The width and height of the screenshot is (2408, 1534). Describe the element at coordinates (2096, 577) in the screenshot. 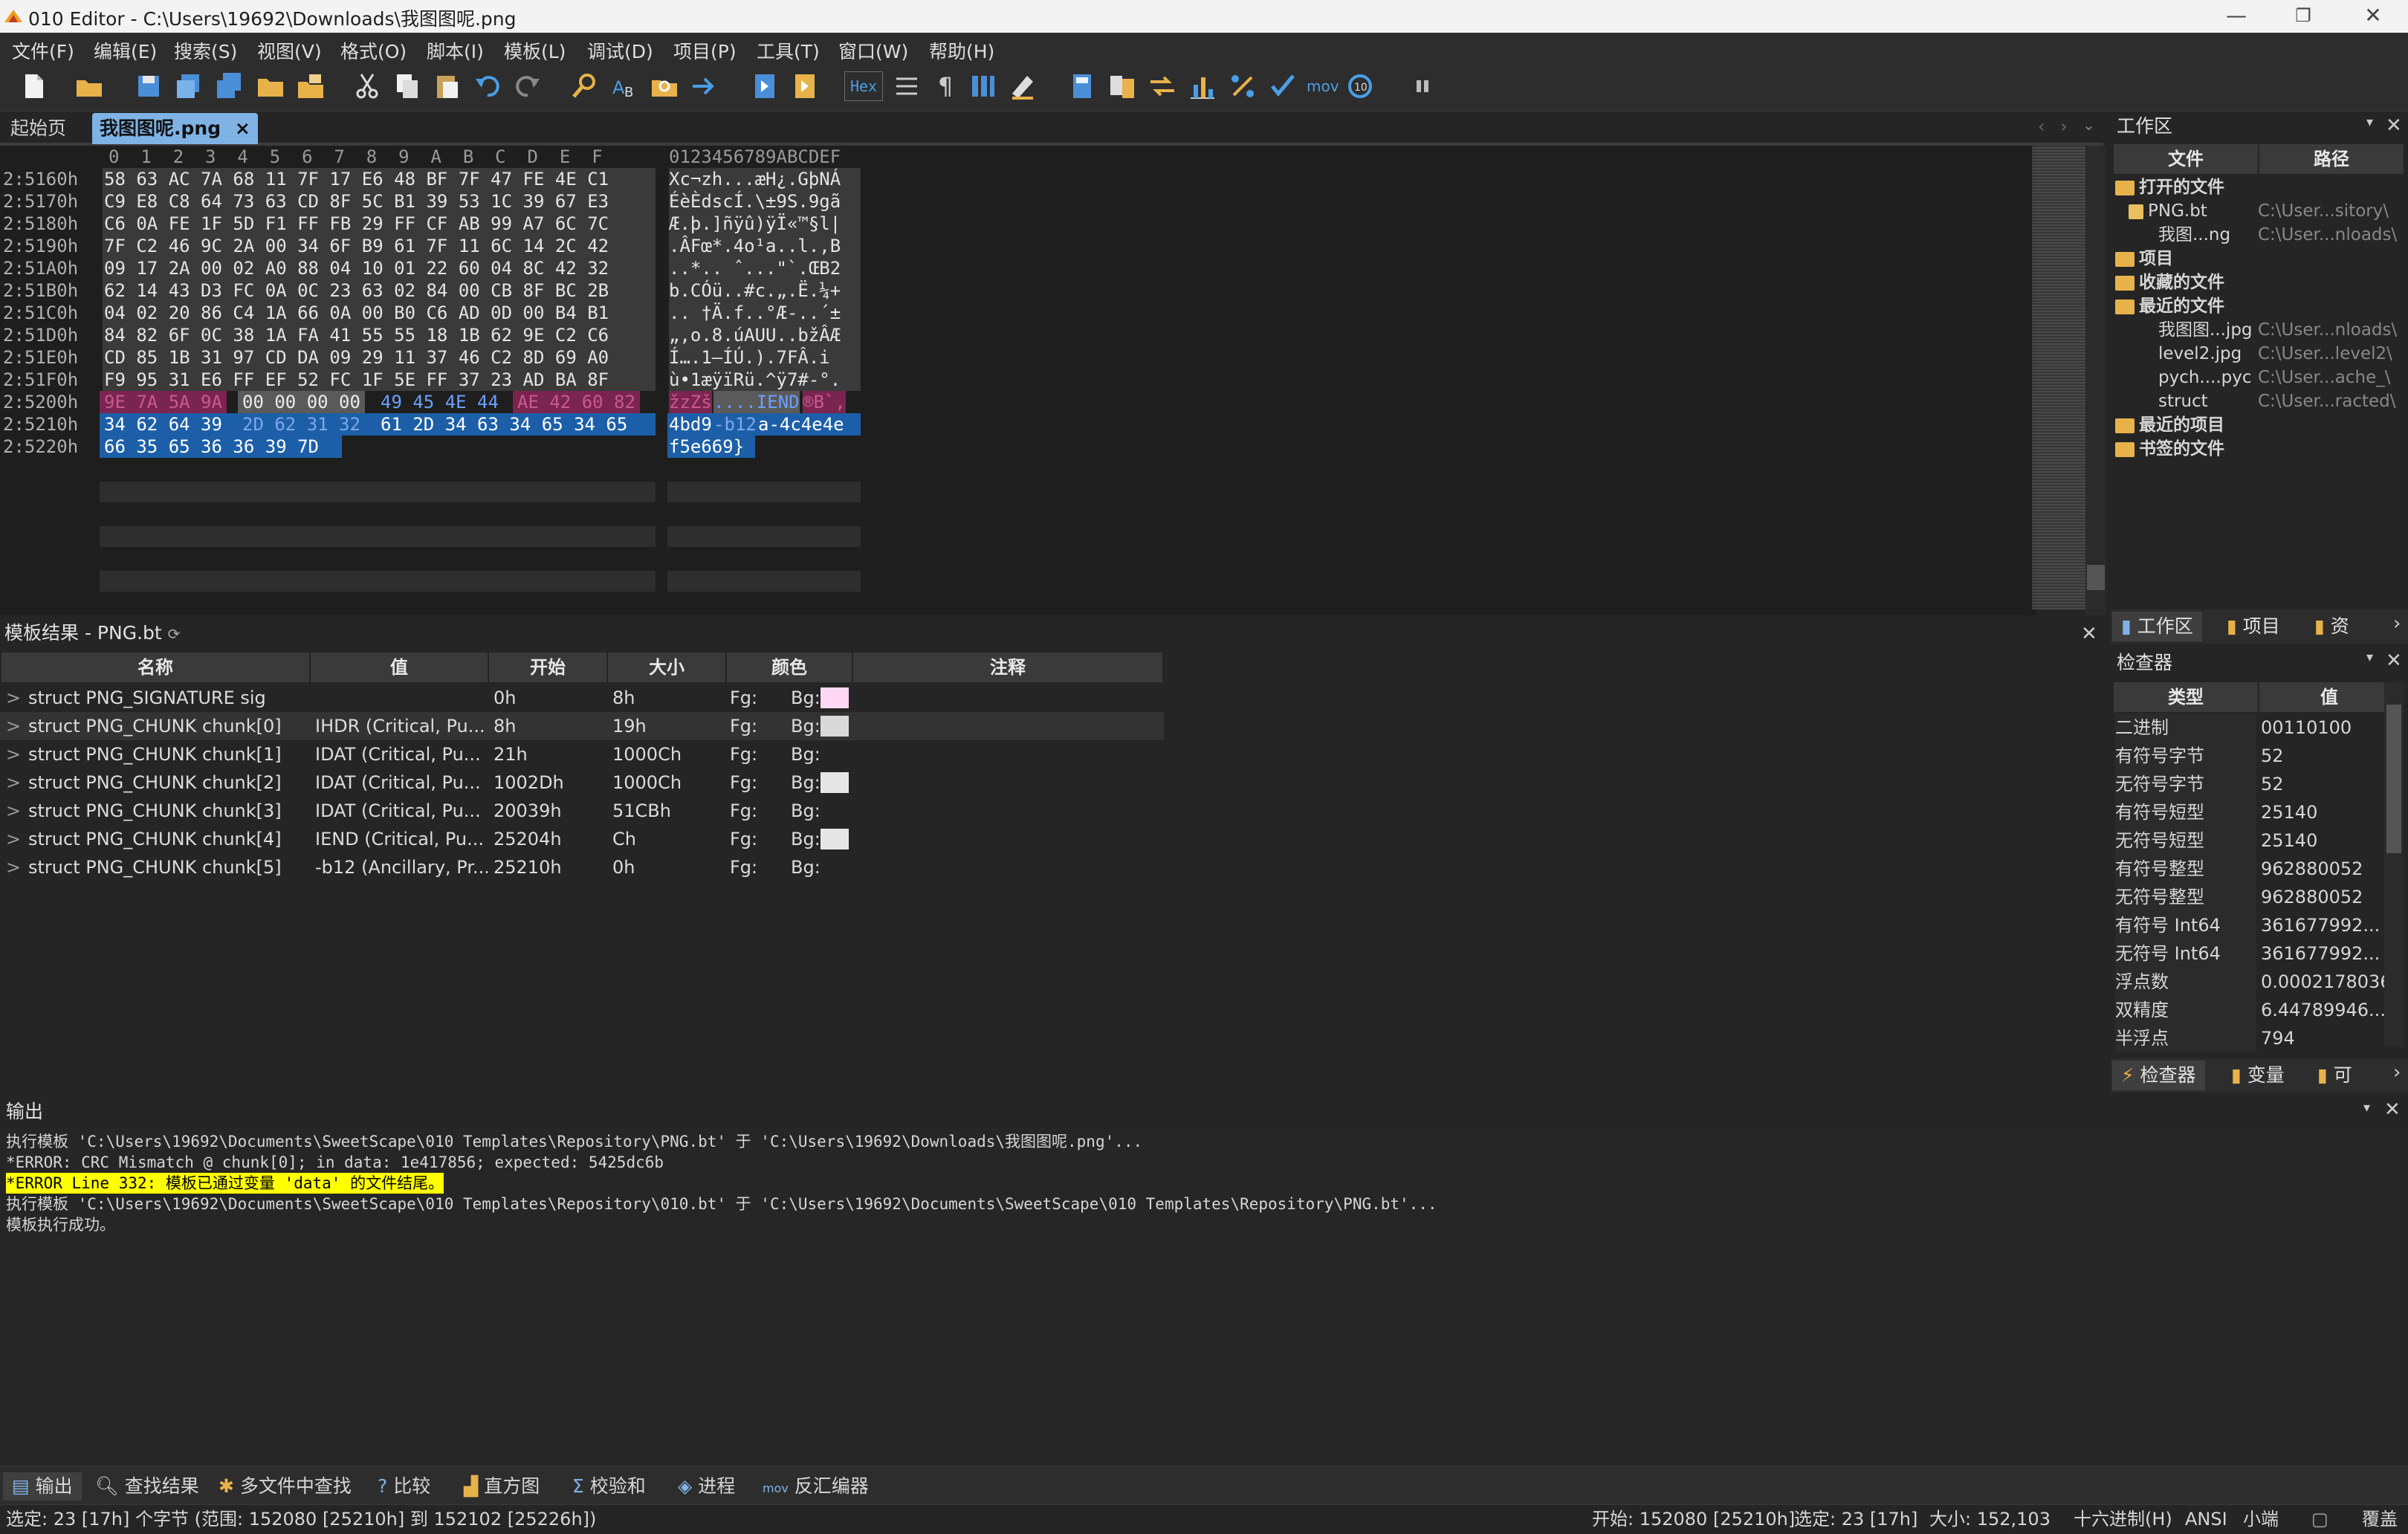

I see `hex-scrollbar-thumb` at that location.